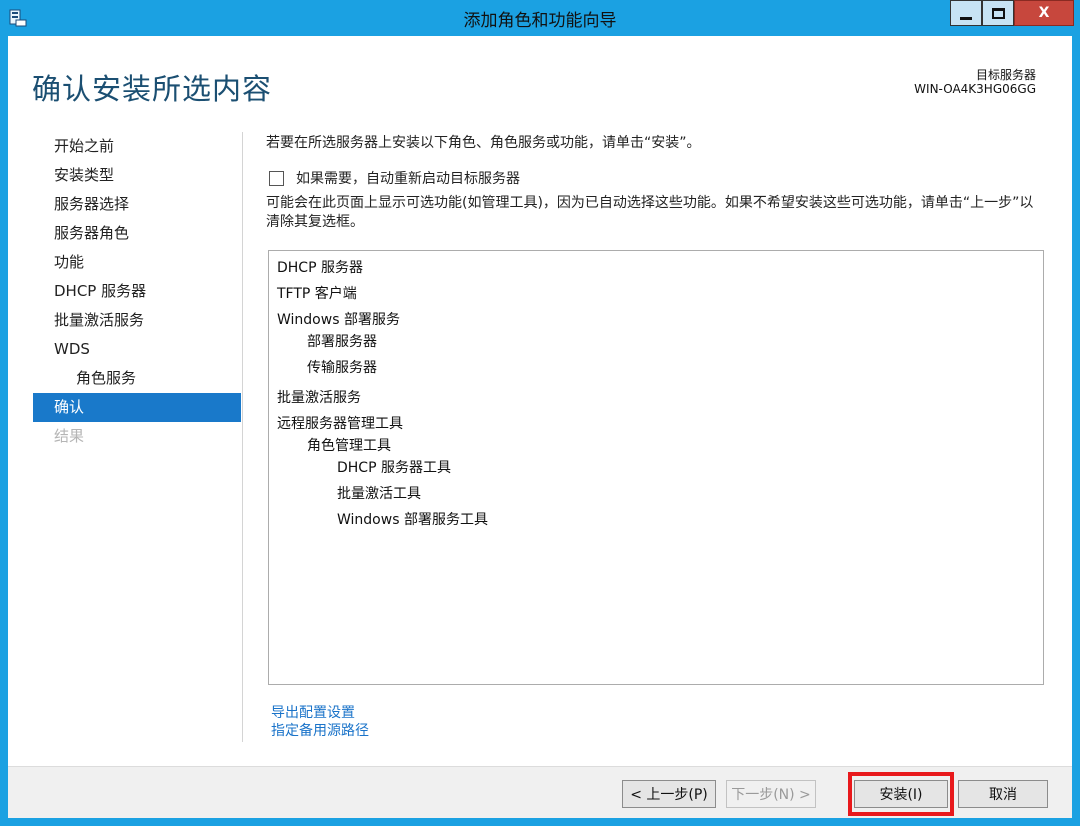  What do you see at coordinates (137, 175) in the screenshot?
I see `nav-item-installation-type: 安装类型` at bounding box center [137, 175].